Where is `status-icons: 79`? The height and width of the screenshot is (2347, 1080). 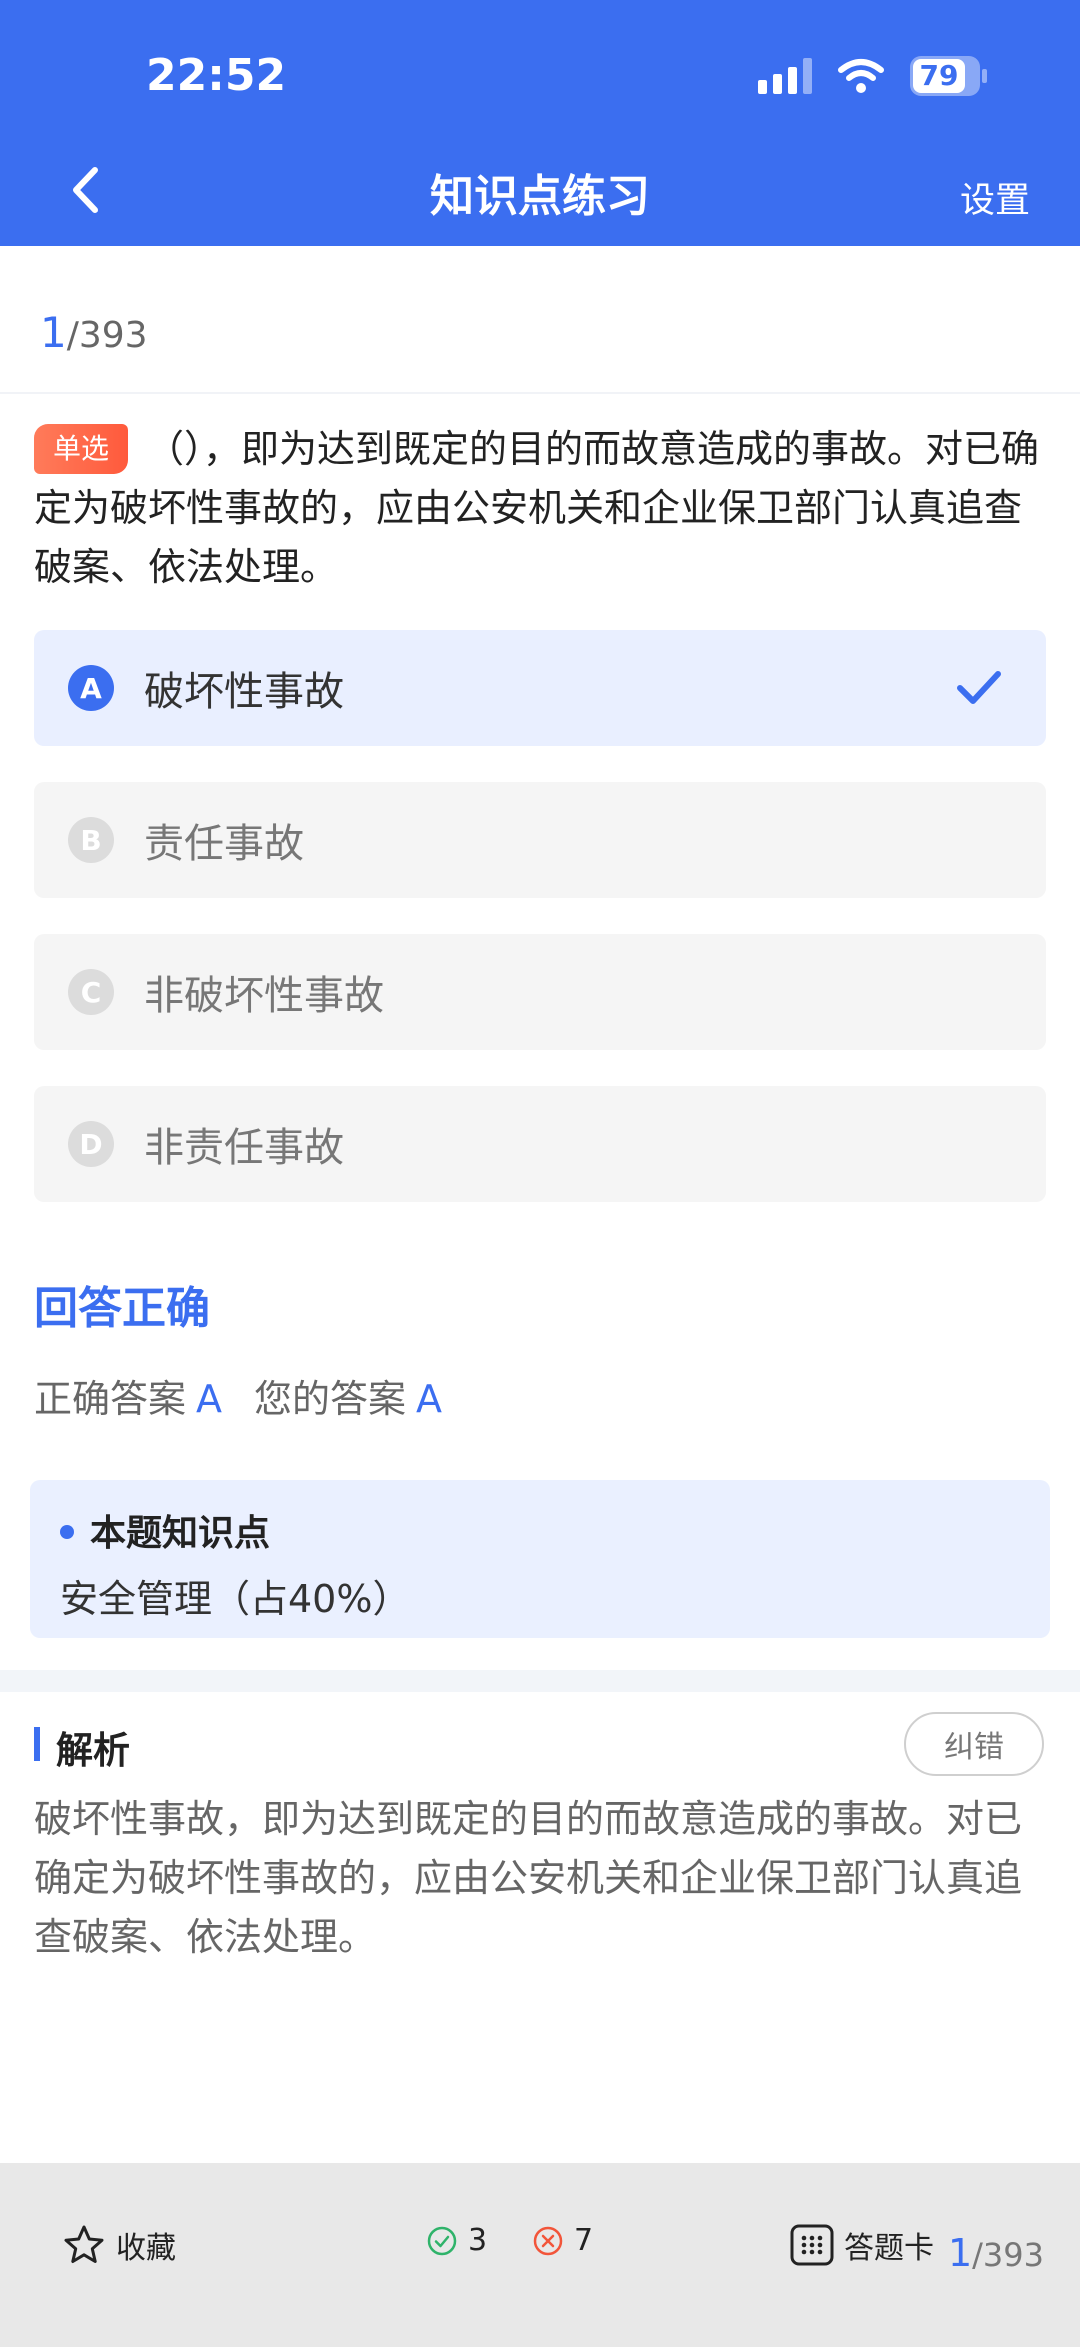
status-icons: 79 is located at coordinates (872, 76).